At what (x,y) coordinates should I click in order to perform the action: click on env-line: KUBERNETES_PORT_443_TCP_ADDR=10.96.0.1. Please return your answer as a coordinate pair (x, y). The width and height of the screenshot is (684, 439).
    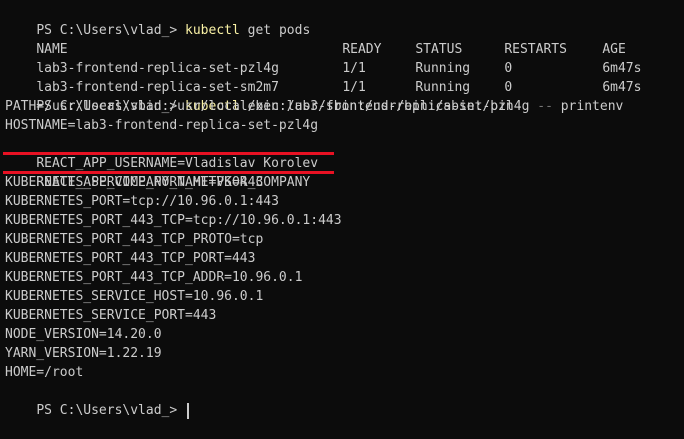
    Looking at the image, I should click on (154, 277).